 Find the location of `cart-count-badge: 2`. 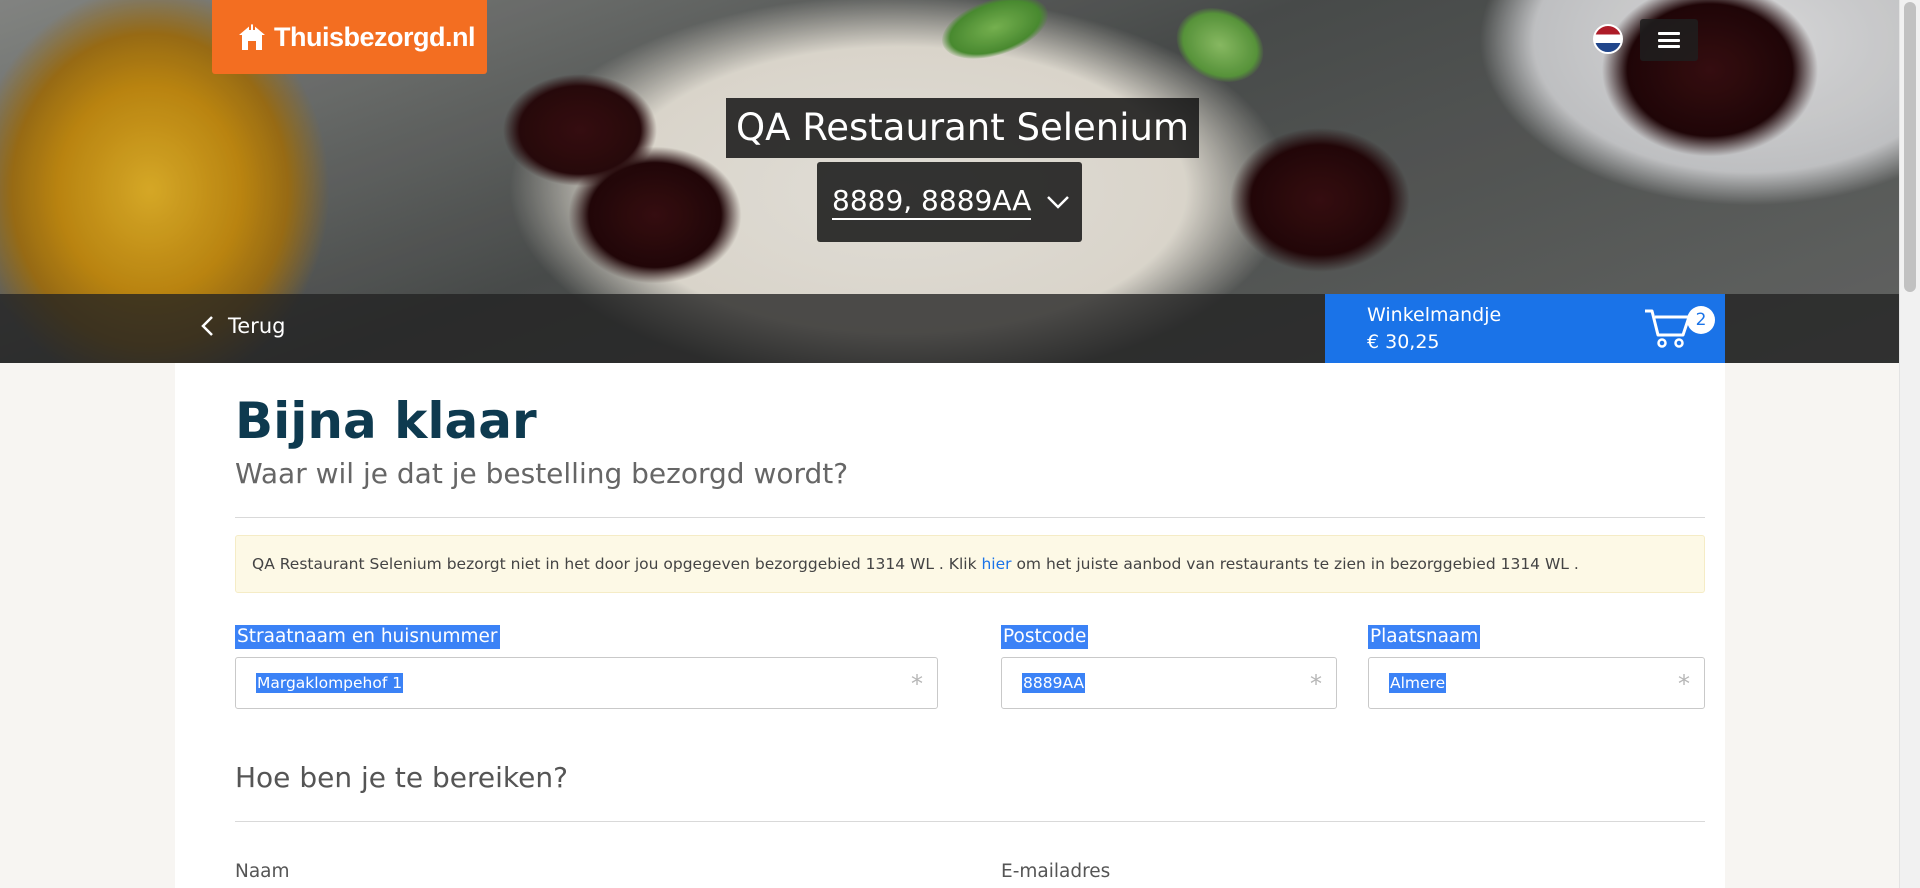

cart-count-badge: 2 is located at coordinates (1701, 320).